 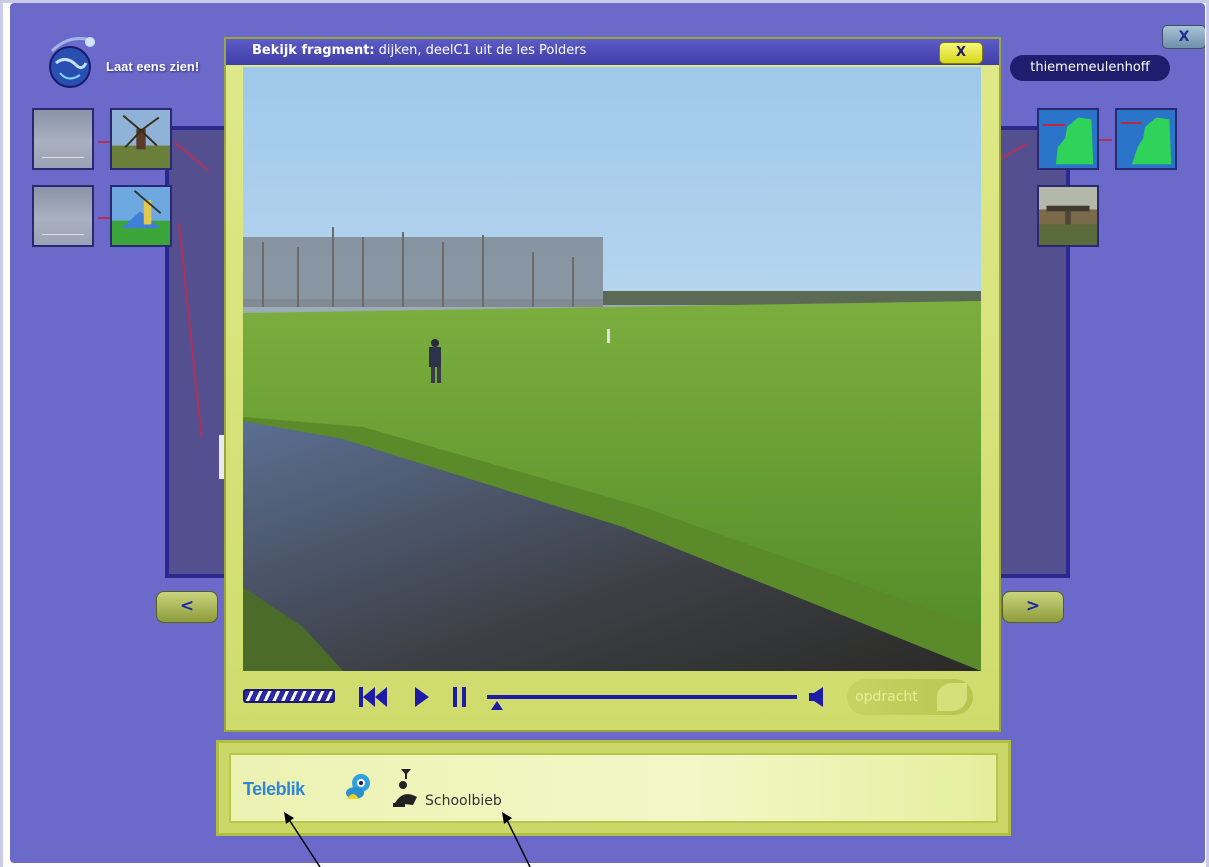 I want to click on leaf-icon, so click(x=952, y=697).